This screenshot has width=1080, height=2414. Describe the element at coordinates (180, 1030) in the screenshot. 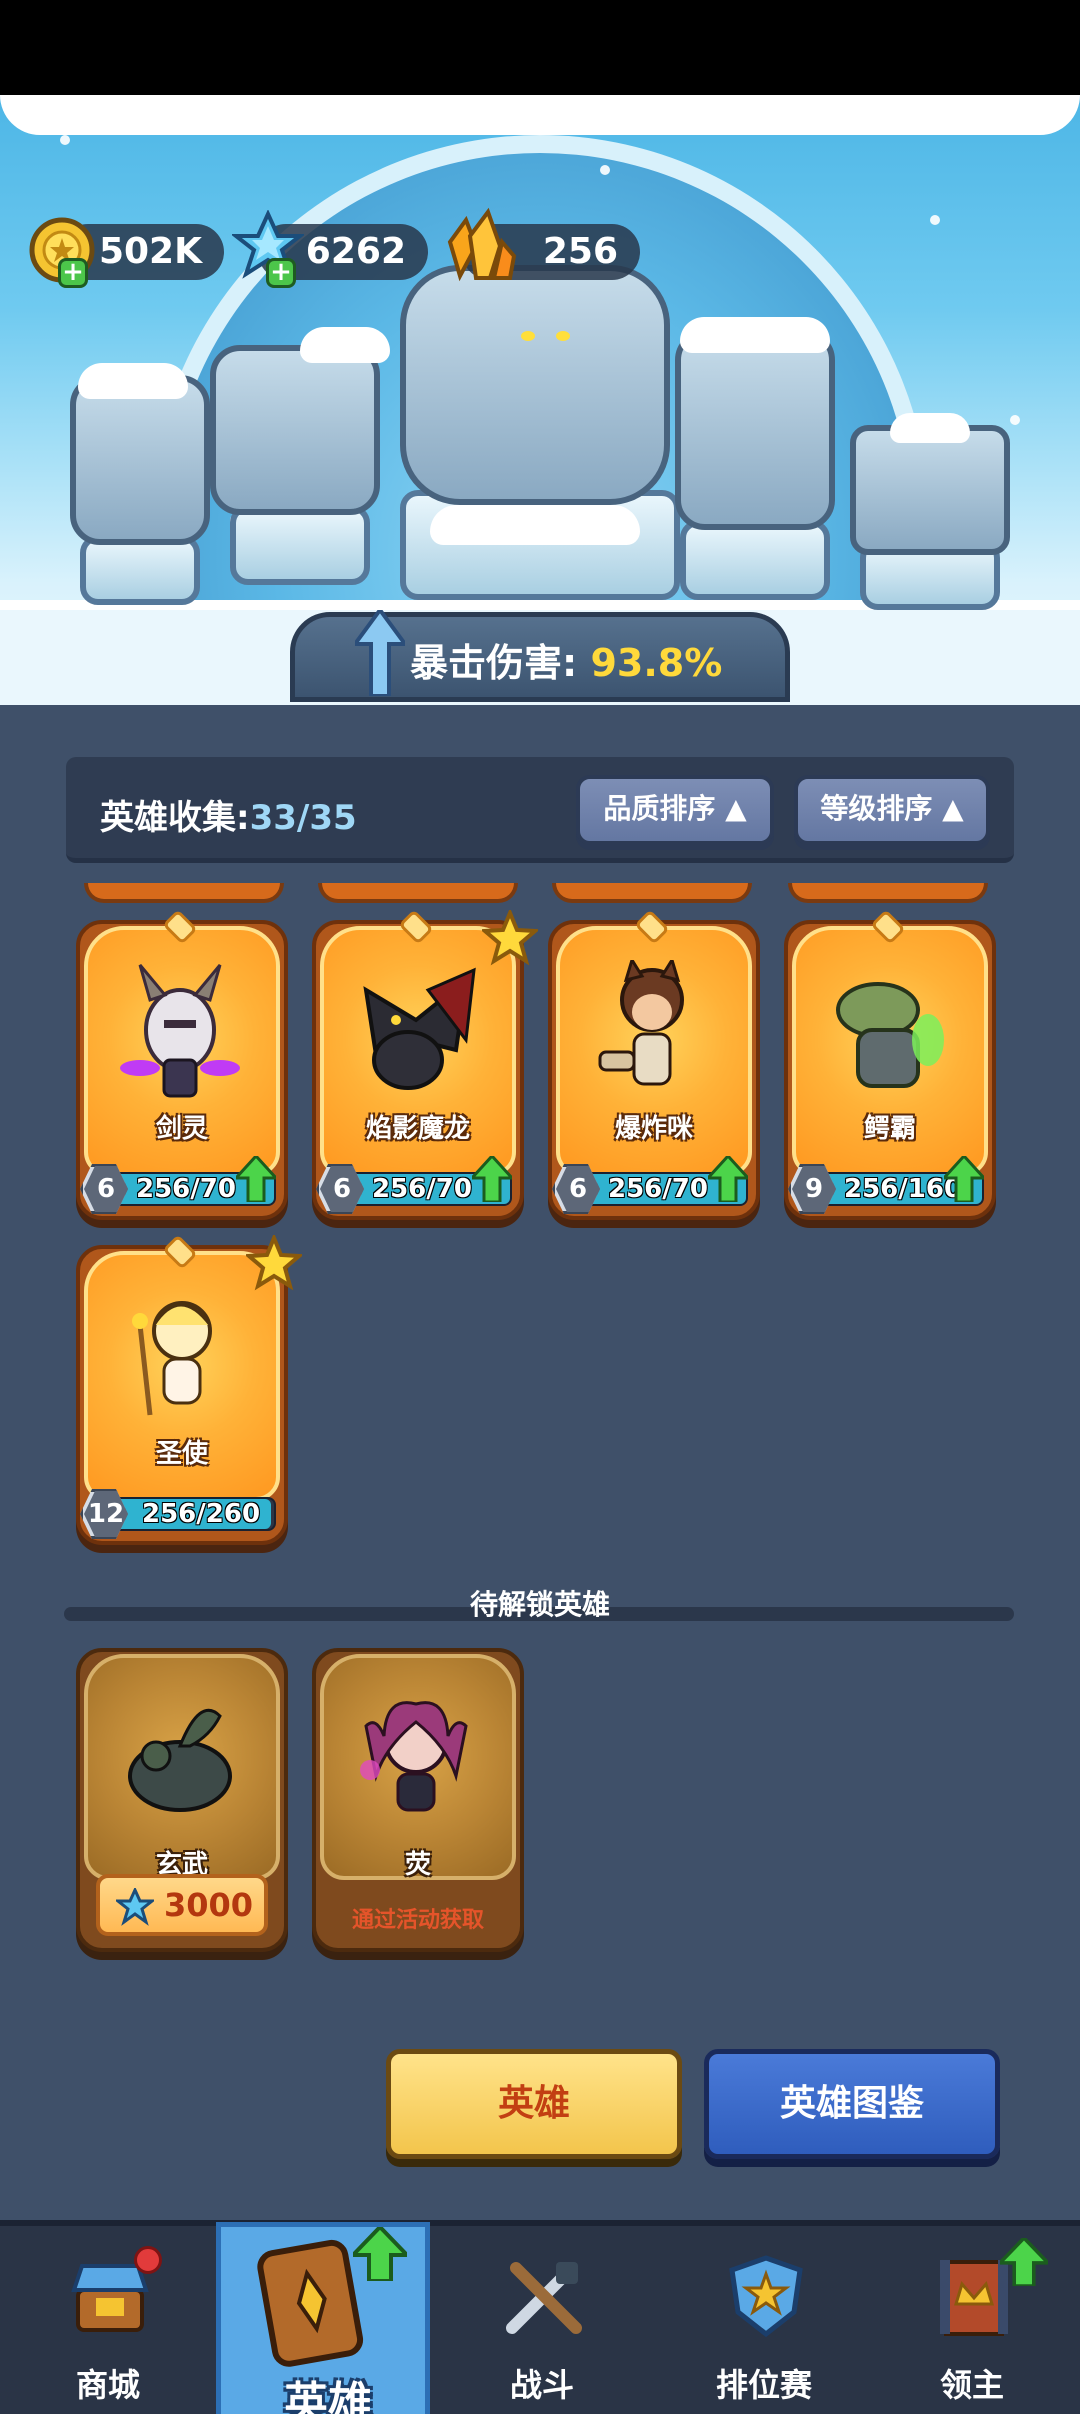

I see `sword-spirit-icon` at that location.